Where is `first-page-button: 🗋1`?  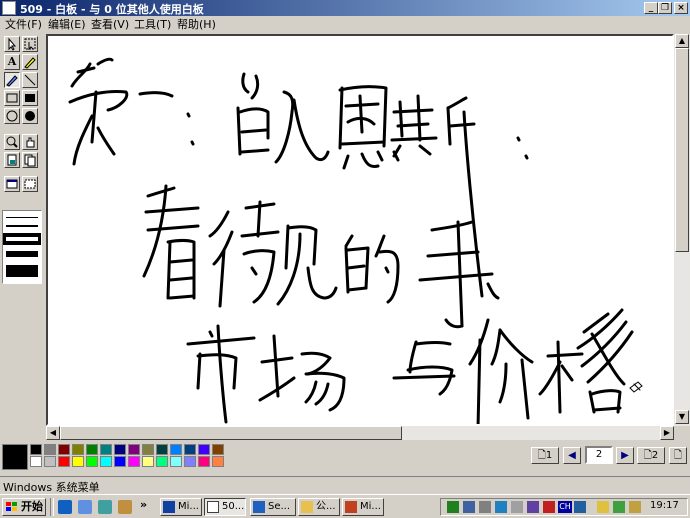
first-page-button: 🗋1 is located at coordinates (545, 455).